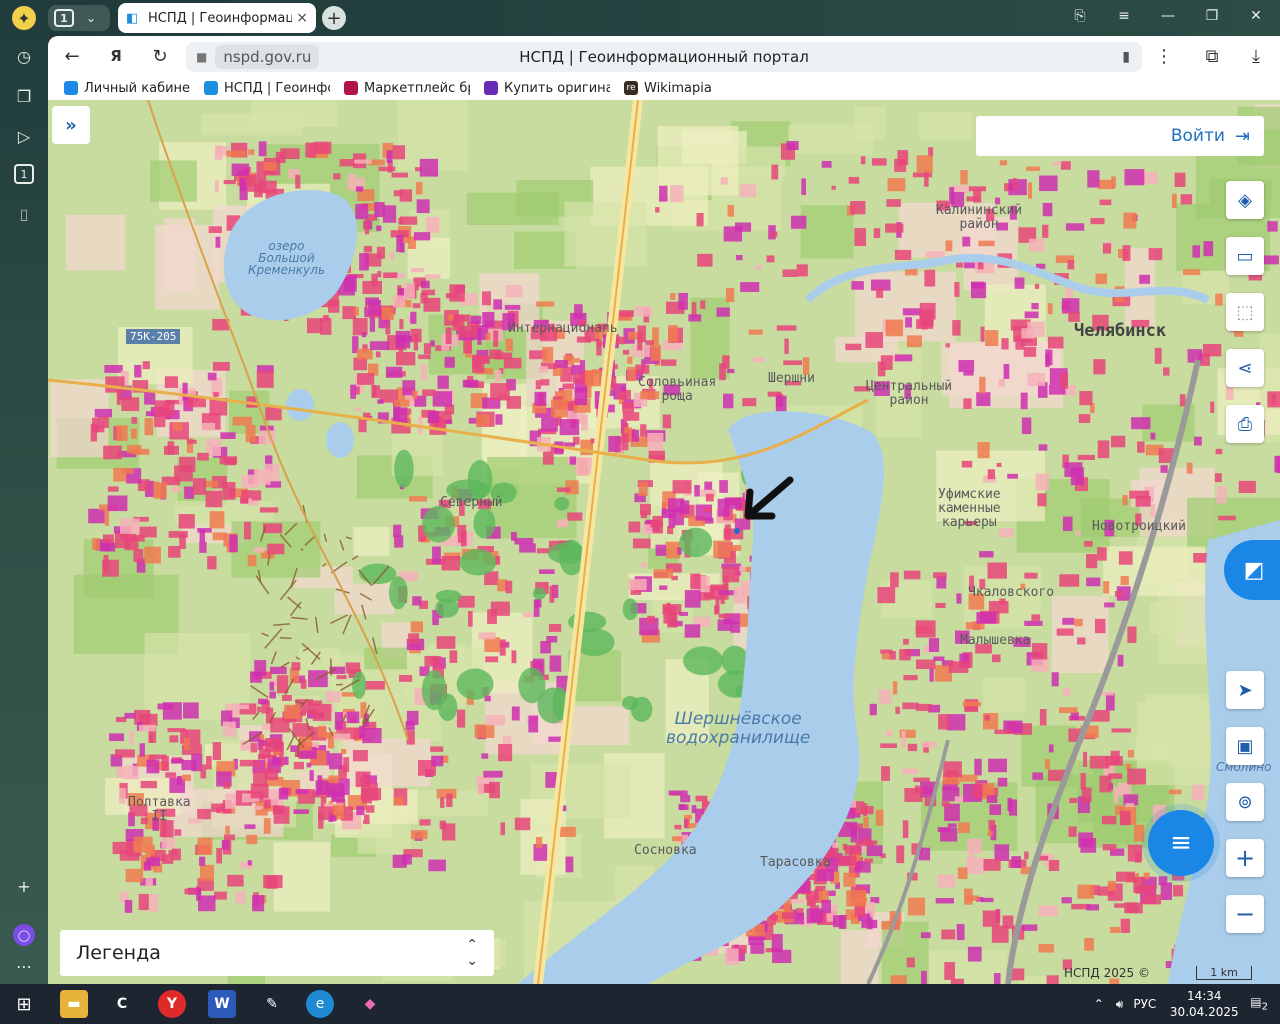 Image resolution: width=1280 pixels, height=1024 pixels. Describe the element at coordinates (1245, 368) in the screenshot. I see `share-icon: ⋖` at that location.